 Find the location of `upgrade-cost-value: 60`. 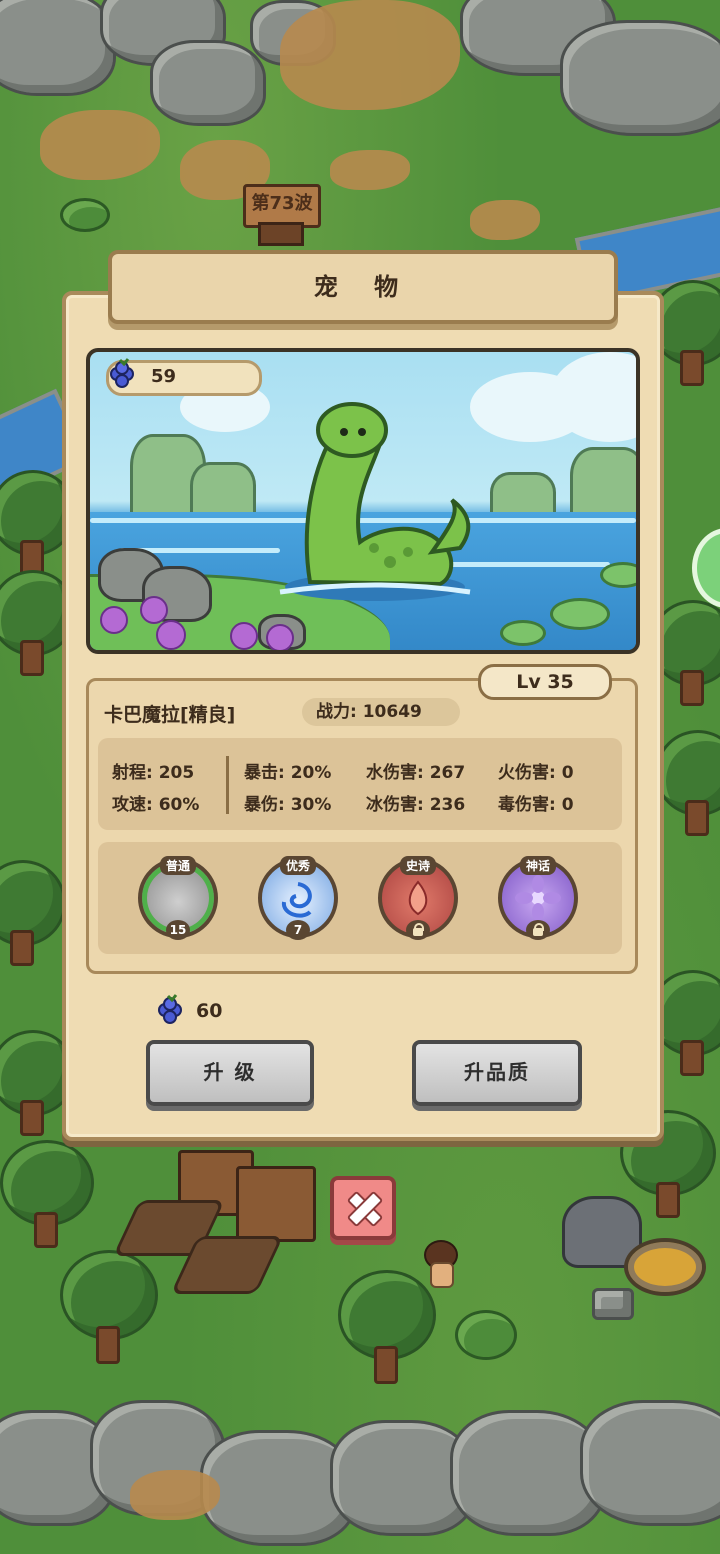

upgrade-cost-value: 60 is located at coordinates (209, 1011).